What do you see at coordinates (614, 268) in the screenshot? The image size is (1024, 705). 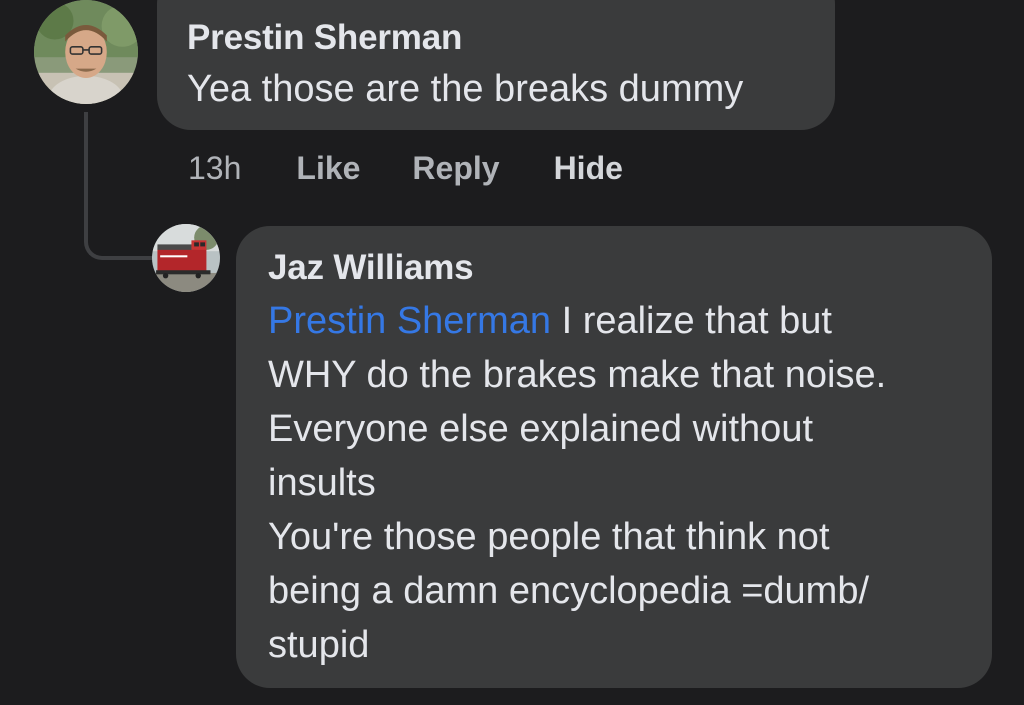 I see `comment-author-name: Jaz Williams` at bounding box center [614, 268].